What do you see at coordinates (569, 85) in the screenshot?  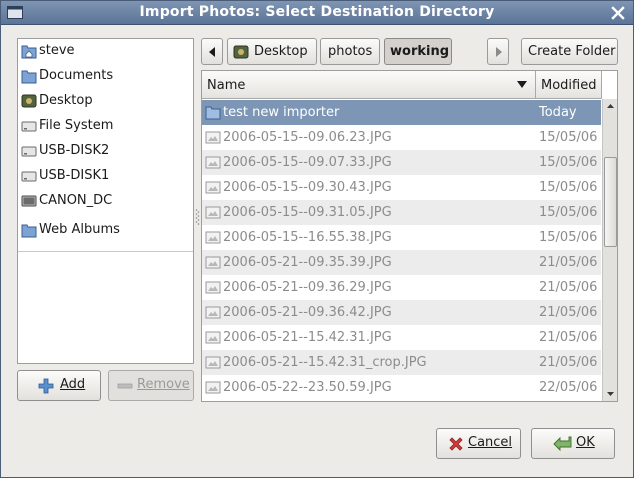 I see `column-header-modified: Modified` at bounding box center [569, 85].